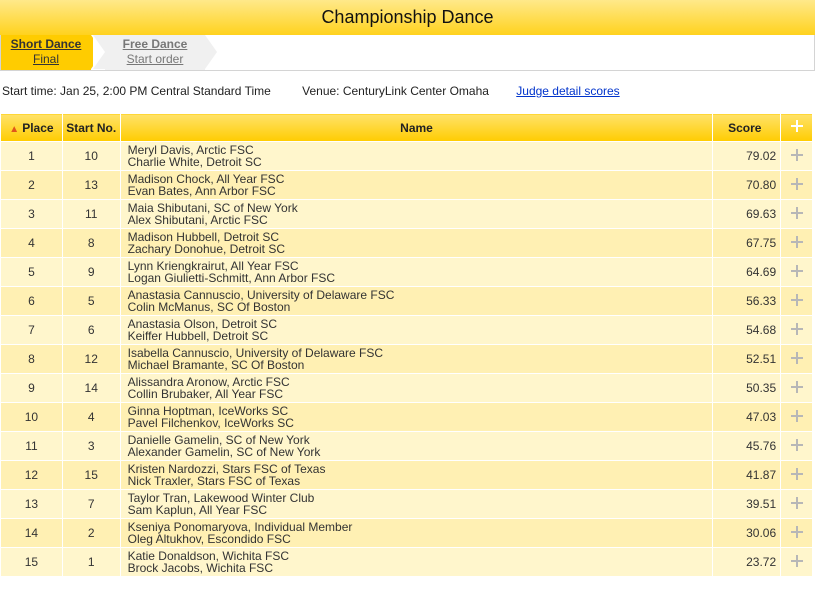 This screenshot has width=815, height=590. What do you see at coordinates (91, 214) in the screenshot?
I see `start-number-cell: 11` at bounding box center [91, 214].